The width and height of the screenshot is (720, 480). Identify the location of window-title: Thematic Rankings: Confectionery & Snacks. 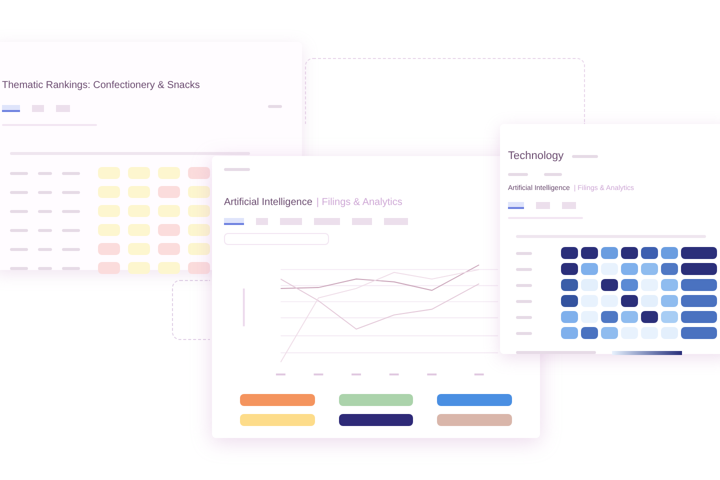
(101, 86).